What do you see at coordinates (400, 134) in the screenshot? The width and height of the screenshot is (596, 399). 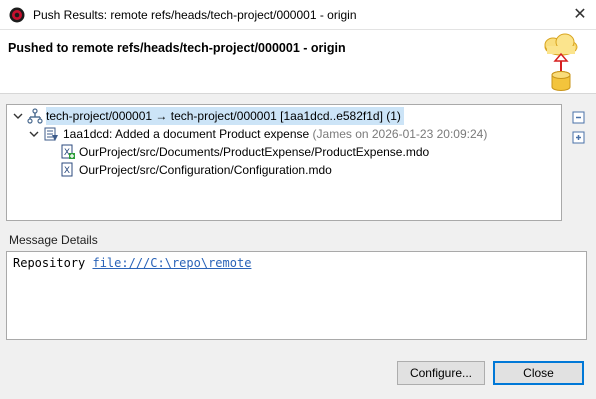 I see `commit-meta: (James on 2026-01-23 20:09:24)` at bounding box center [400, 134].